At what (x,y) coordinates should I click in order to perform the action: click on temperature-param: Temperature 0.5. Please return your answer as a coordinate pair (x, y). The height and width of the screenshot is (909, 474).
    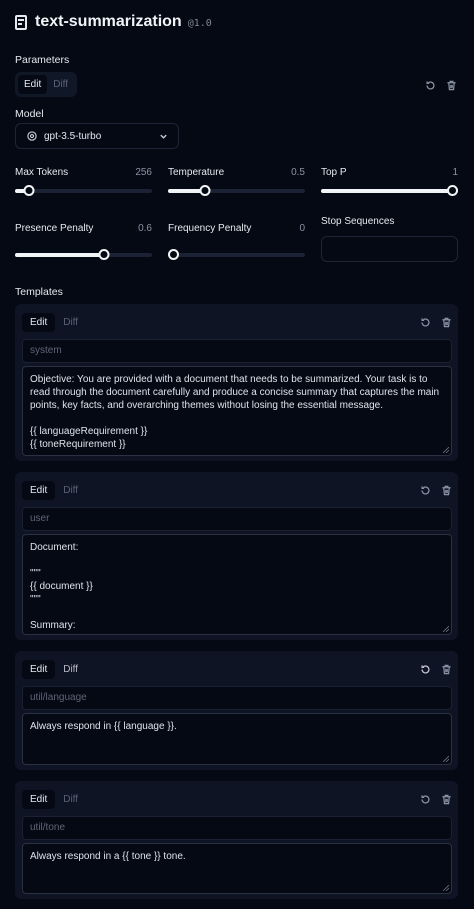
    Looking at the image, I should click on (236, 181).